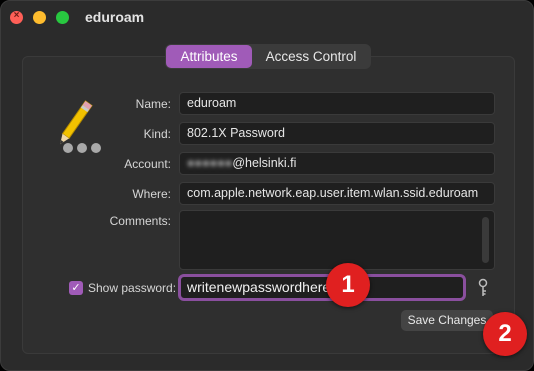 The height and width of the screenshot is (371, 534). Describe the element at coordinates (157, 134) in the screenshot. I see `kind-label: Kind:` at that location.